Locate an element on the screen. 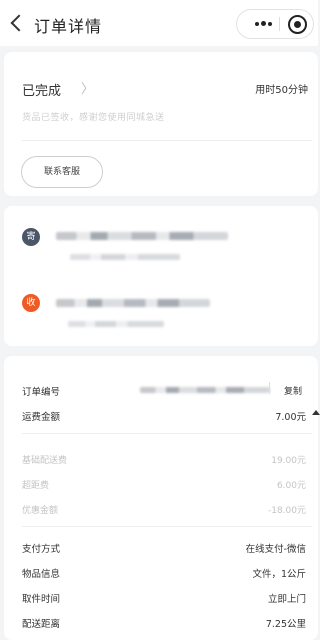 This screenshot has width=320, height=640. pickup-value: 立即上门 is located at coordinates (286, 599).